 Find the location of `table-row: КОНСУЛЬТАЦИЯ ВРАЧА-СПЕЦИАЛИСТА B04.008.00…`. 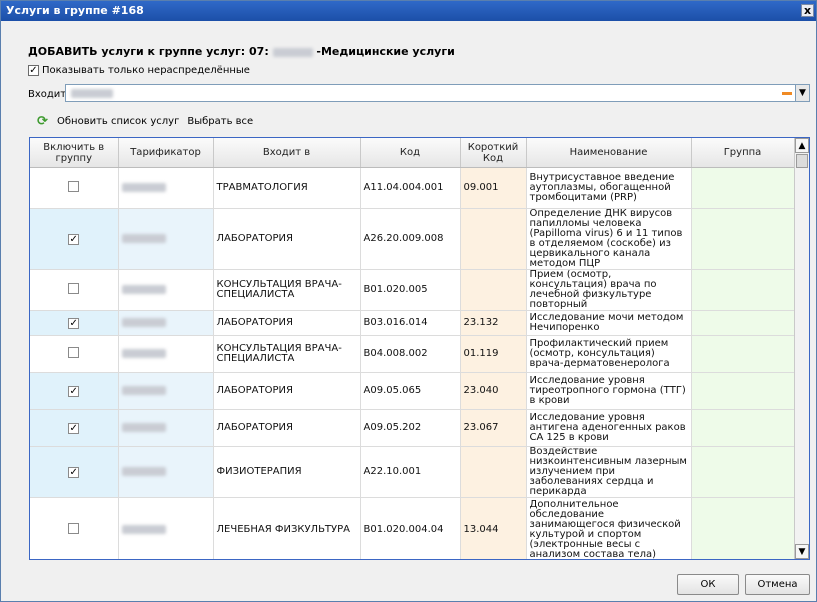

table-row: КОНСУЛЬТАЦИЯ ВРАЧА-СПЕЦИАЛИСТА B04.008.00… is located at coordinates (412, 354).